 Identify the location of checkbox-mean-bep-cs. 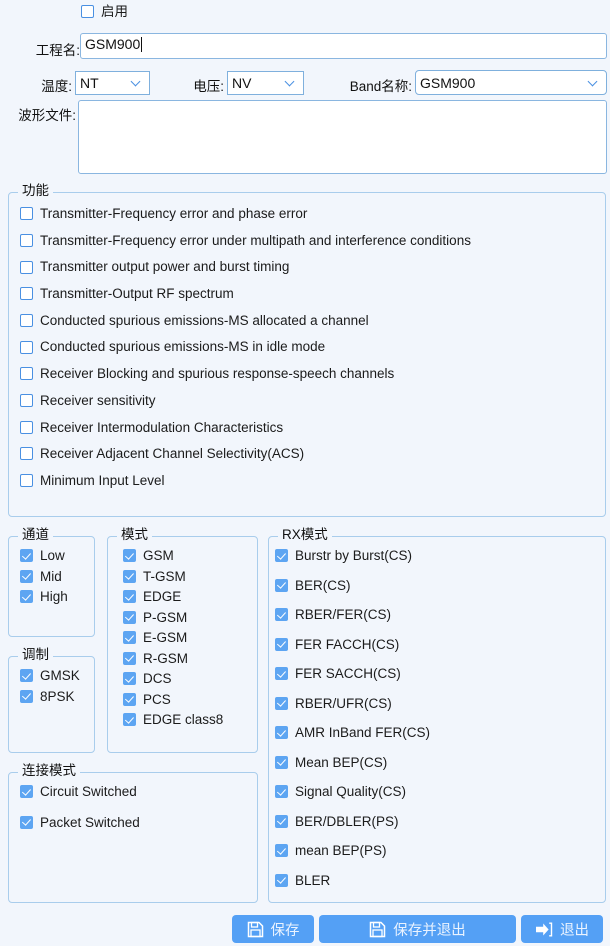
(281, 762).